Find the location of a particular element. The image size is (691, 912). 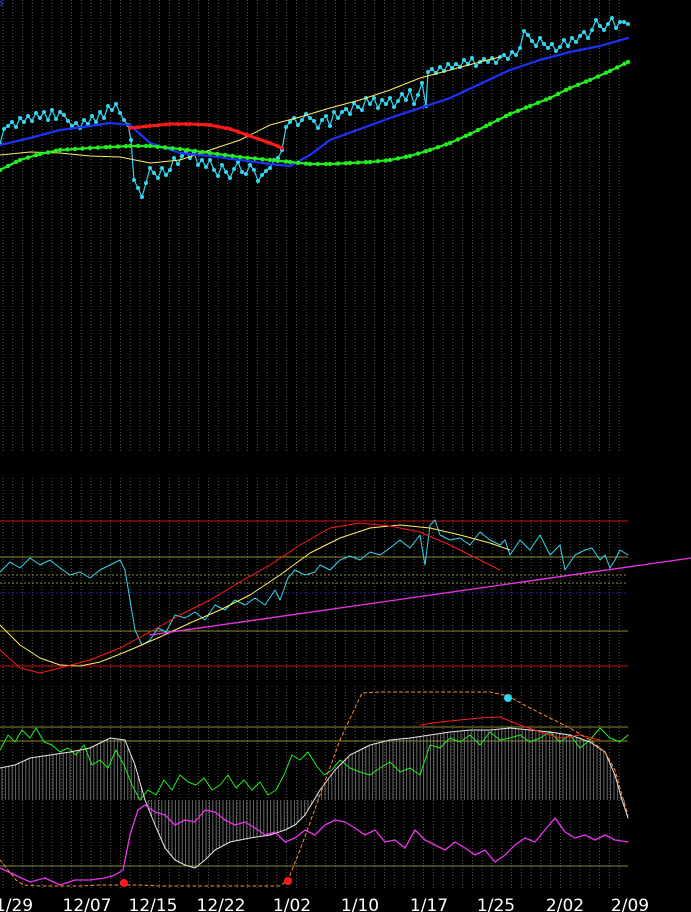

x-tick-label: 12/22 is located at coordinates (221, 904).